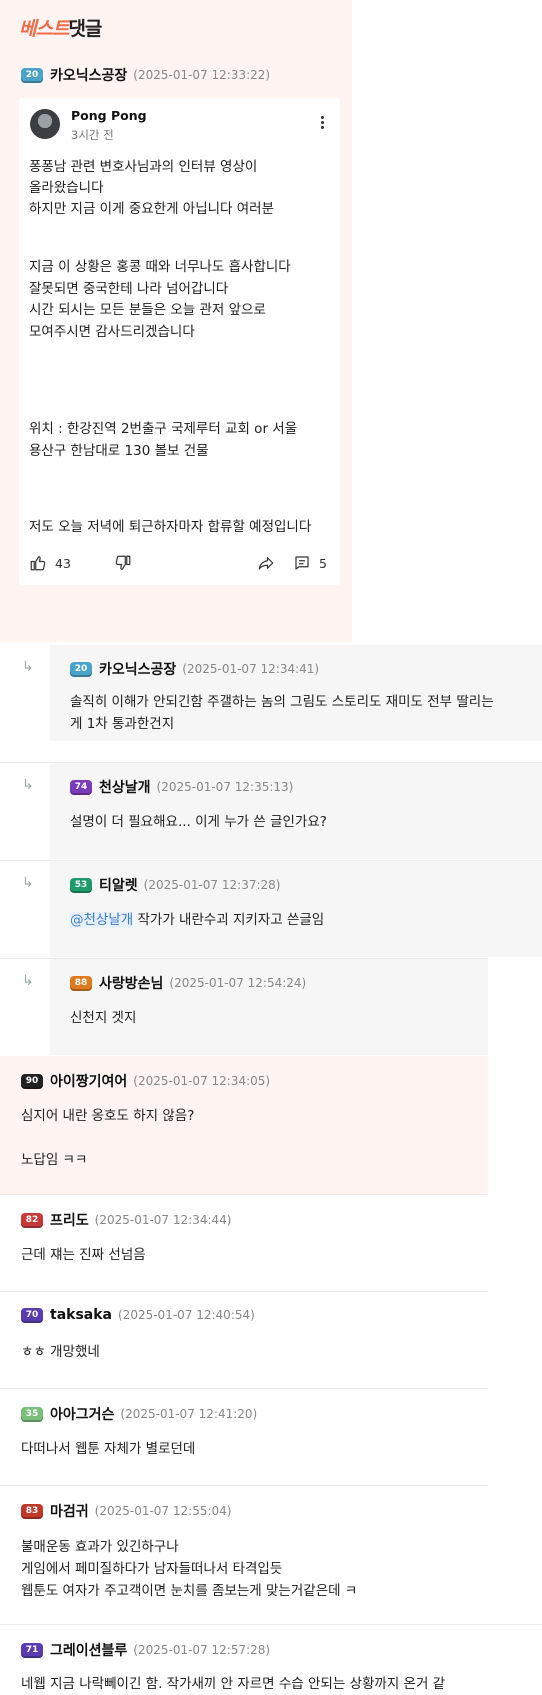  I want to click on mention-link: @천상날개, so click(102, 920).